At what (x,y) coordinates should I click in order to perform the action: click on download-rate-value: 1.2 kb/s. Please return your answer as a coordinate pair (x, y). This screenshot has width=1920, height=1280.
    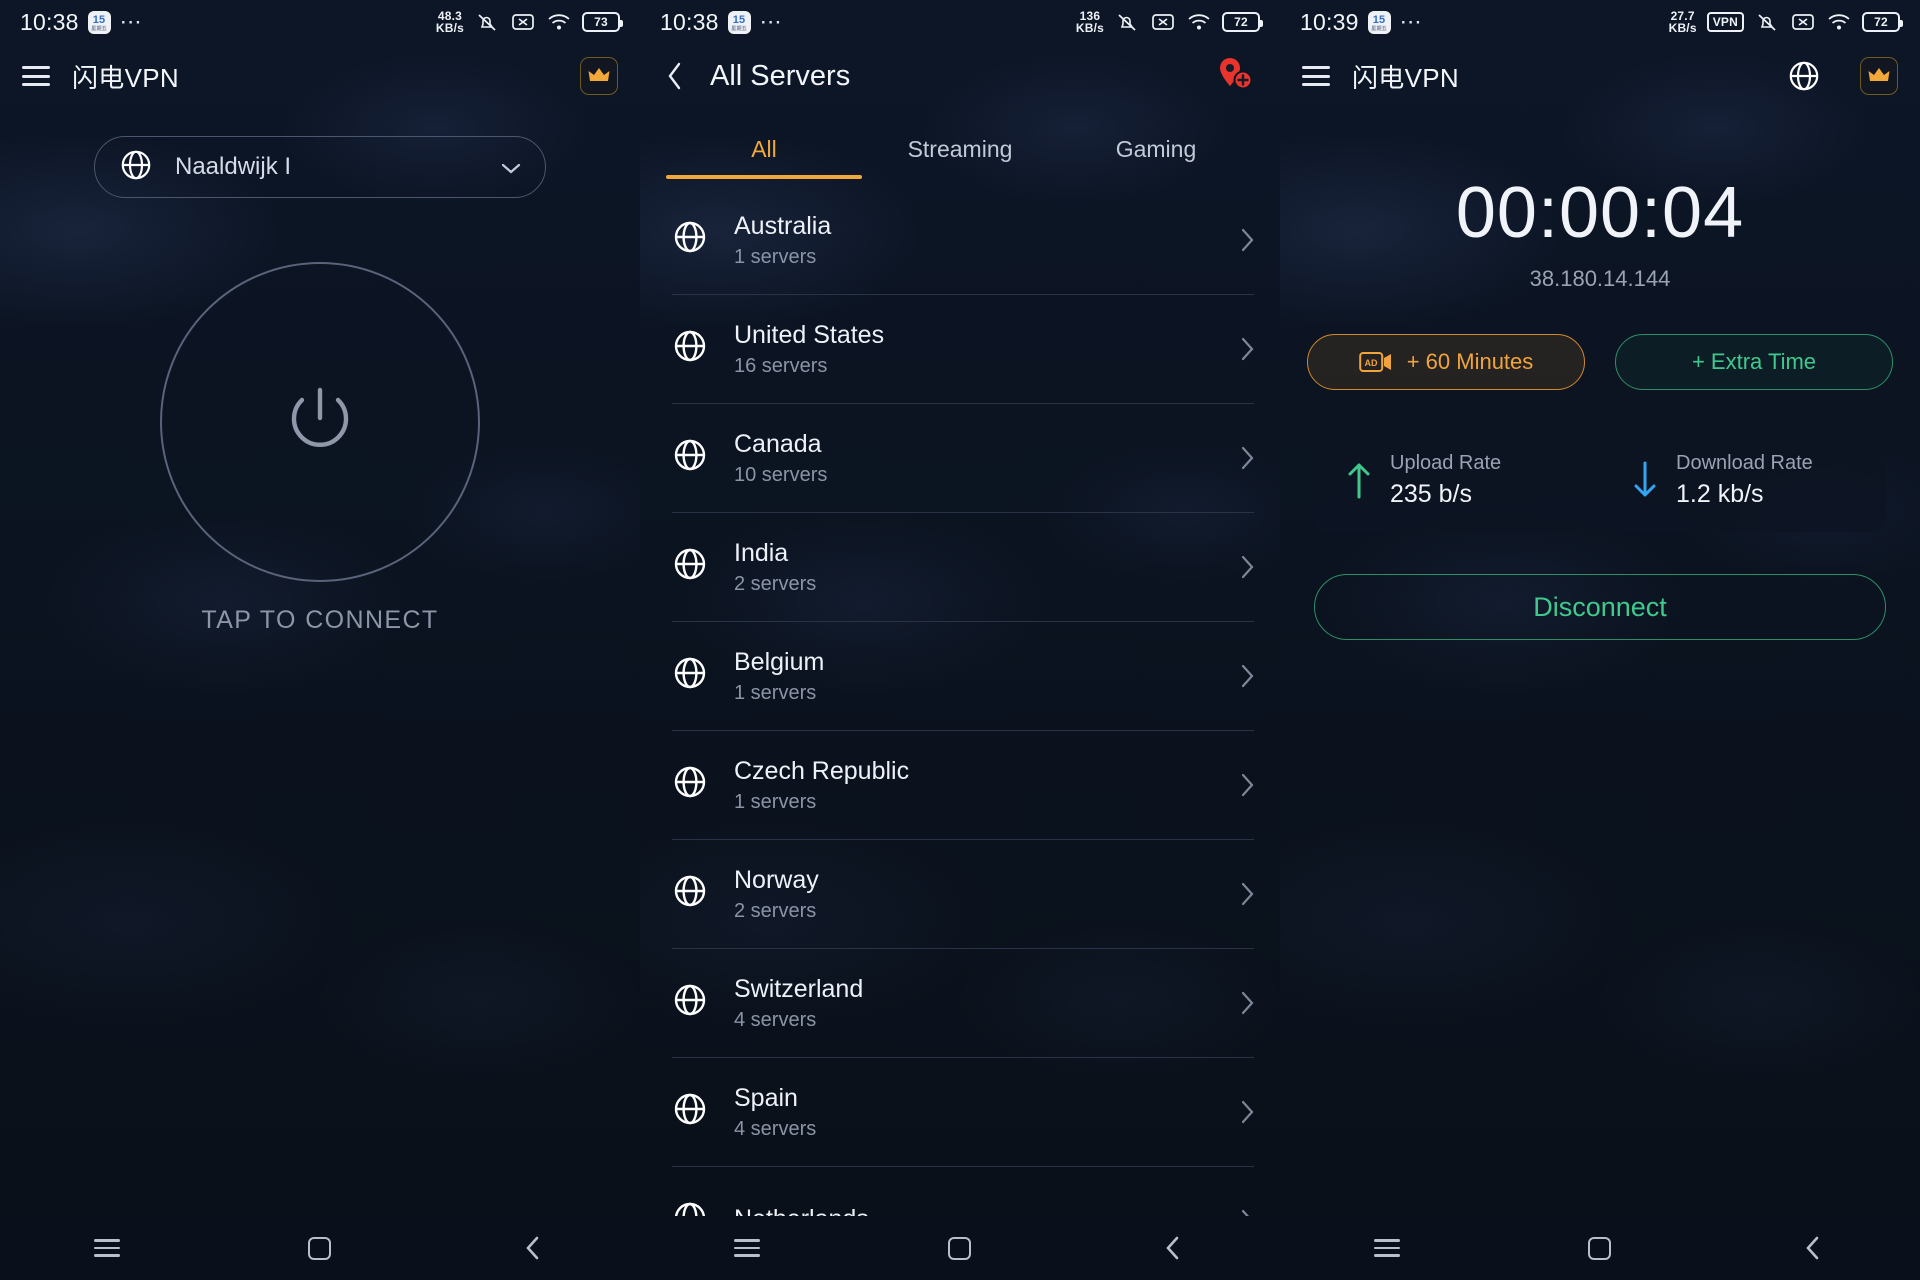
    Looking at the image, I should click on (1720, 493).